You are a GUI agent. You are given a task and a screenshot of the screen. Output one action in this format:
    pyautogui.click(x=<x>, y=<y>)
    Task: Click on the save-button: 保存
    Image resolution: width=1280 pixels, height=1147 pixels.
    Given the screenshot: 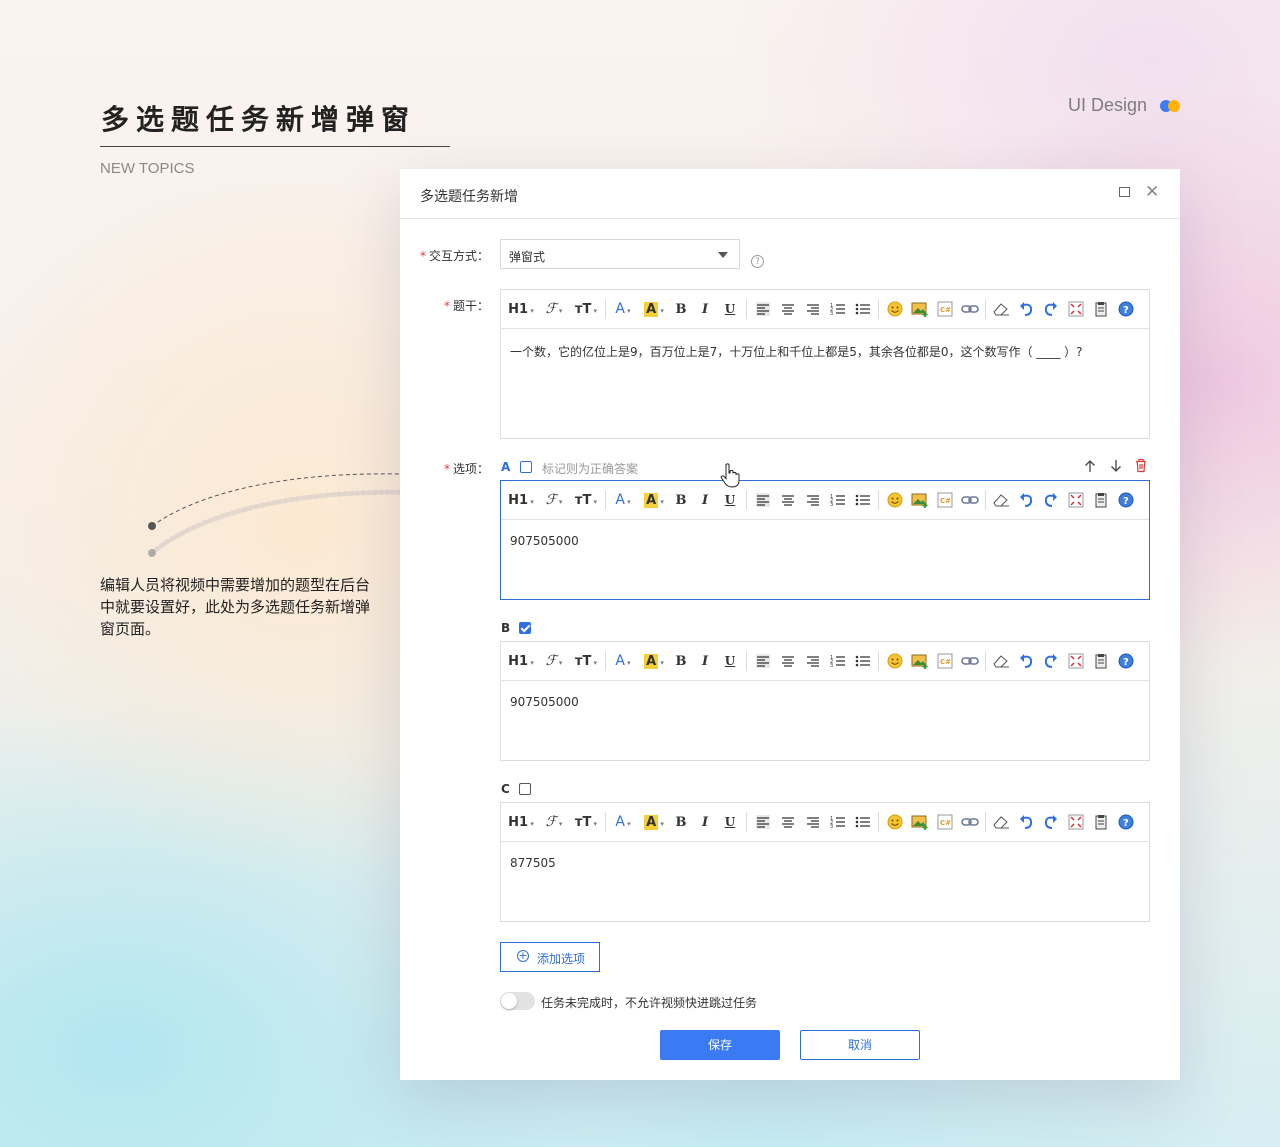 What is the action you would take?
    pyautogui.click(x=720, y=1045)
    